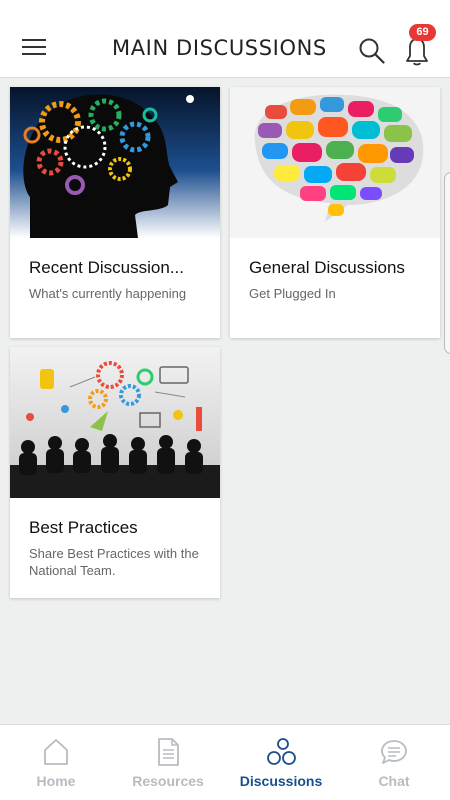 The height and width of the screenshot is (800, 450). I want to click on colorful-speech-bubbles-image, so click(335, 162).